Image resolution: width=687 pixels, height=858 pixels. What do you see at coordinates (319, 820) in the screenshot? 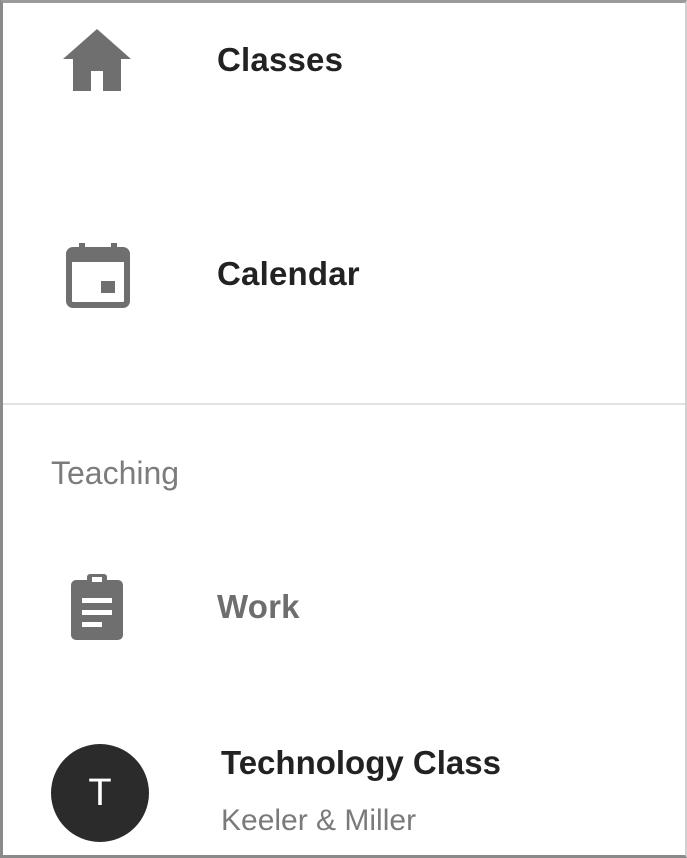
I see `class-subtitle: Keeler & Miller` at bounding box center [319, 820].